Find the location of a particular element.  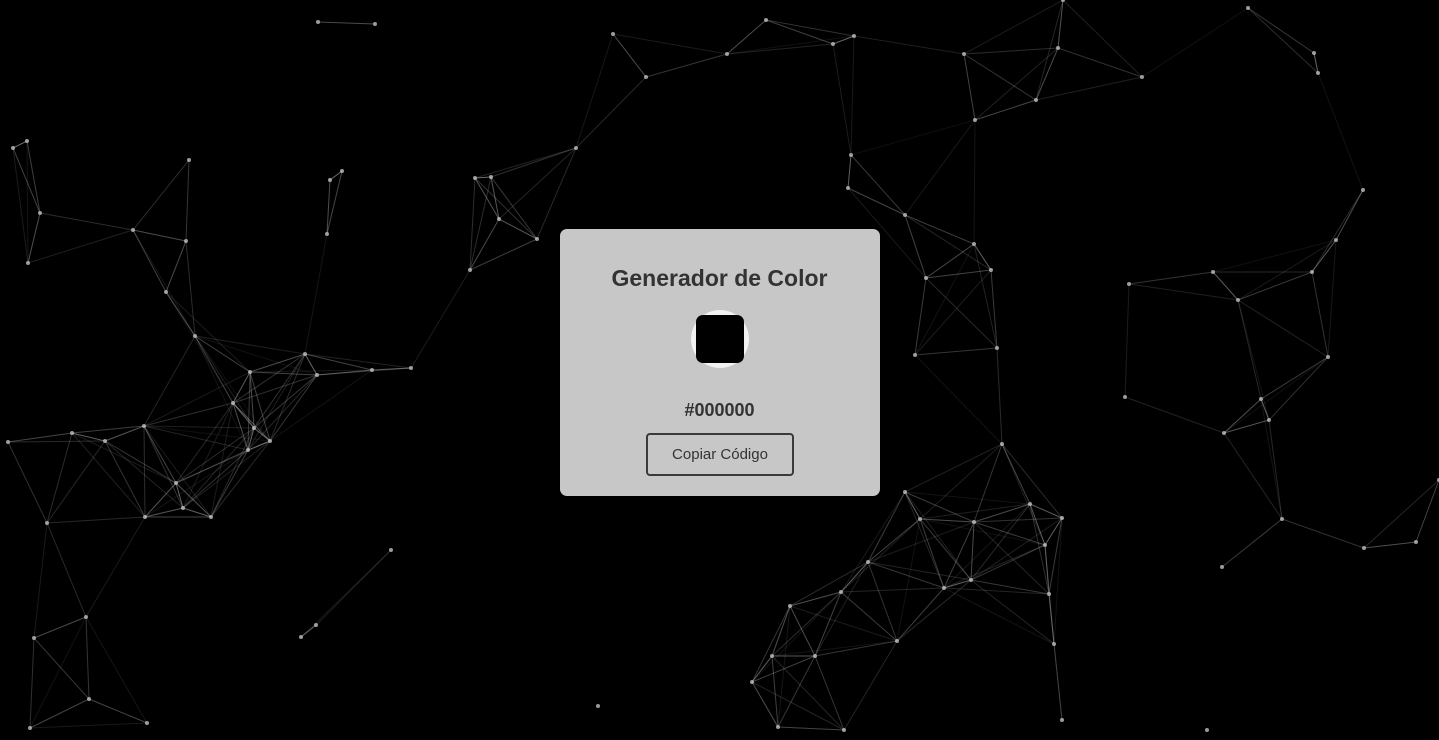

card-title: Generador de Color is located at coordinates (719, 278).